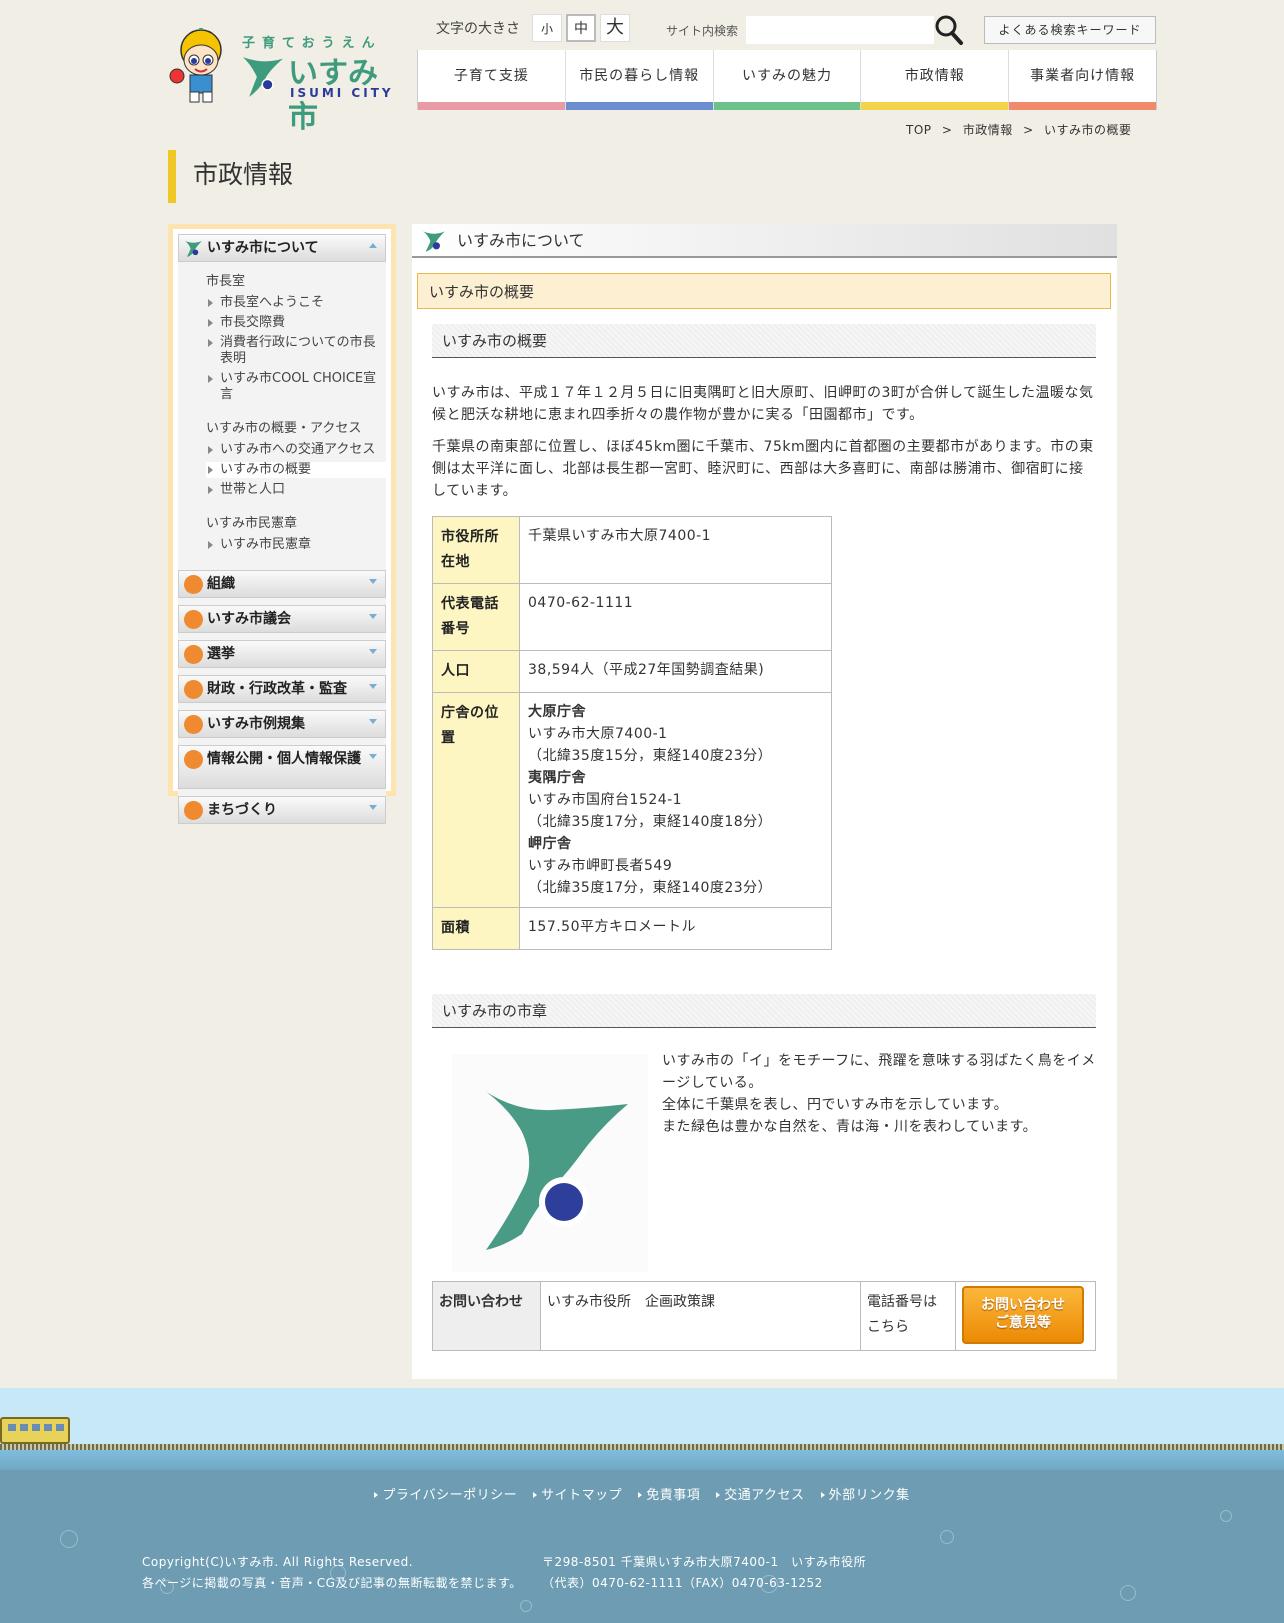 Image resolution: width=1284 pixels, height=1623 pixels. I want to click on keyword-button: よくある検索キーワード, so click(1070, 30).